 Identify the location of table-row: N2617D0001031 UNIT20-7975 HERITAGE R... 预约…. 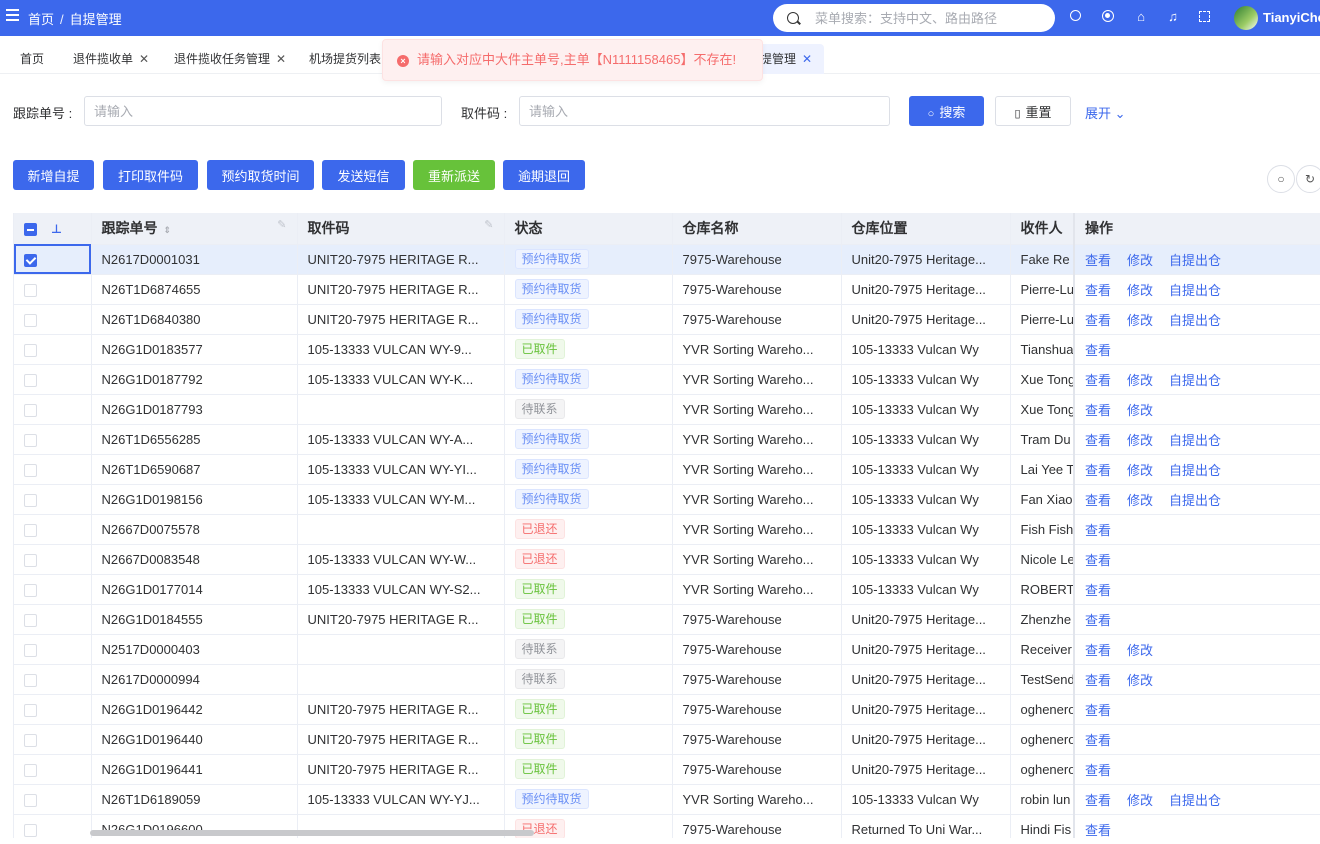
(667, 259).